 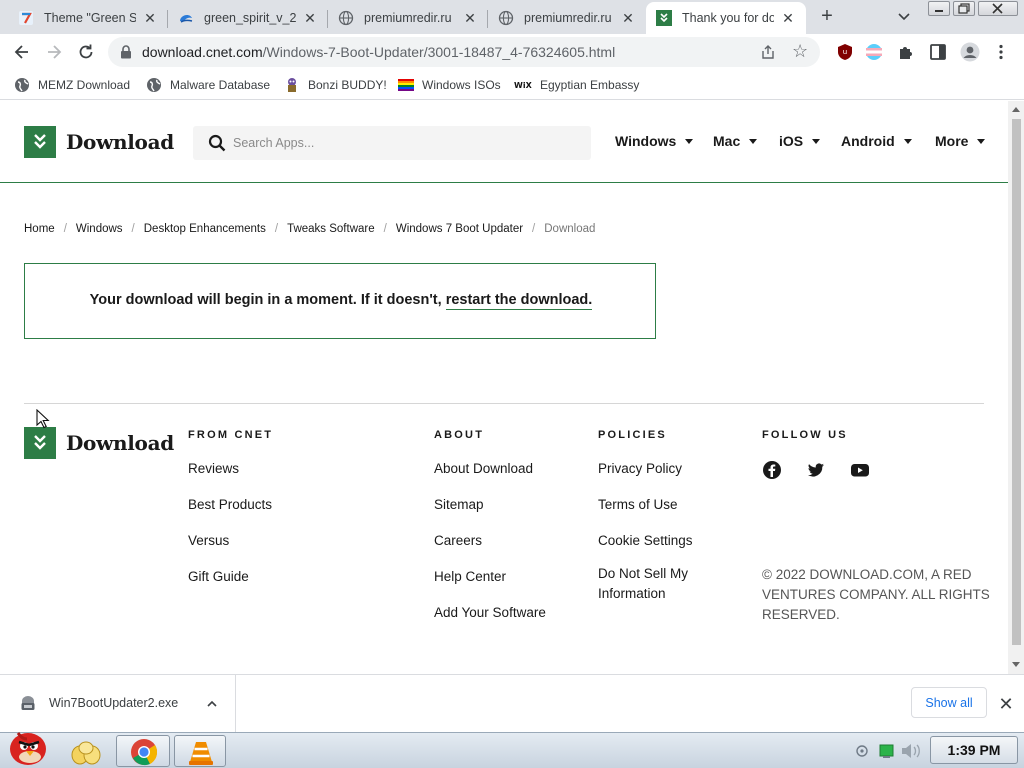 I want to click on download-logo: Download, so click(x=99, y=142).